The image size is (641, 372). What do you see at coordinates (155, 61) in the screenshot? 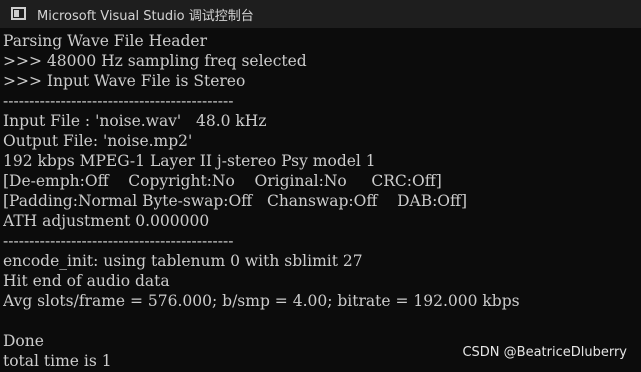
I see `console-line: >>> 48000 Hz sampling freq selected` at bounding box center [155, 61].